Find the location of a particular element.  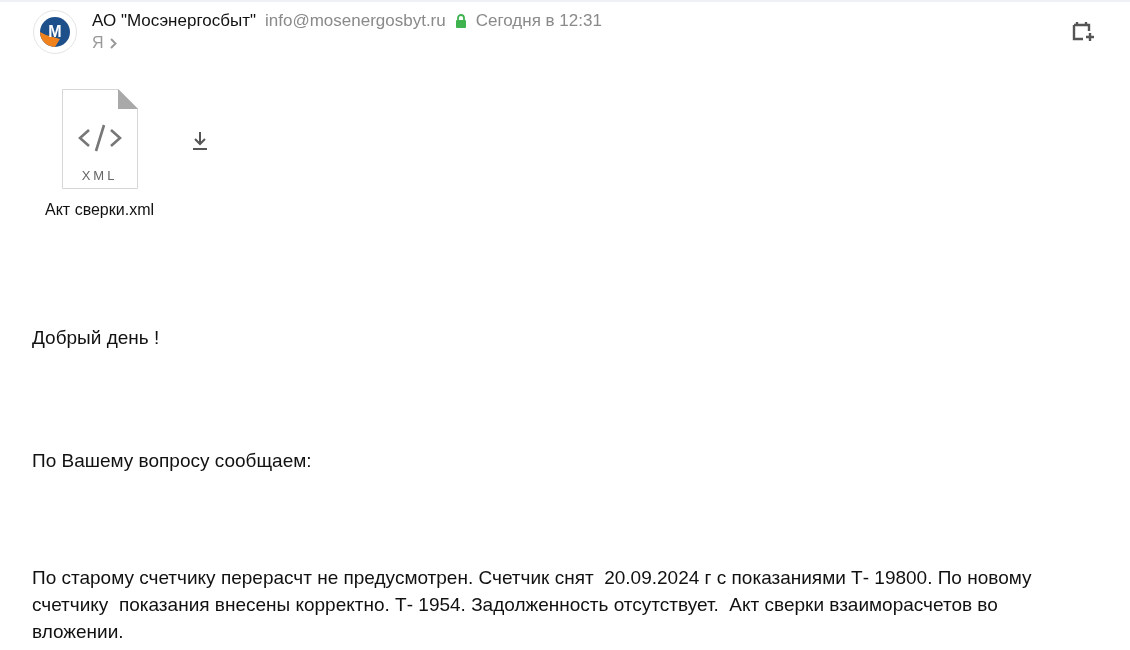

sender-name: АО "Мосэнергосбыт" is located at coordinates (174, 21).